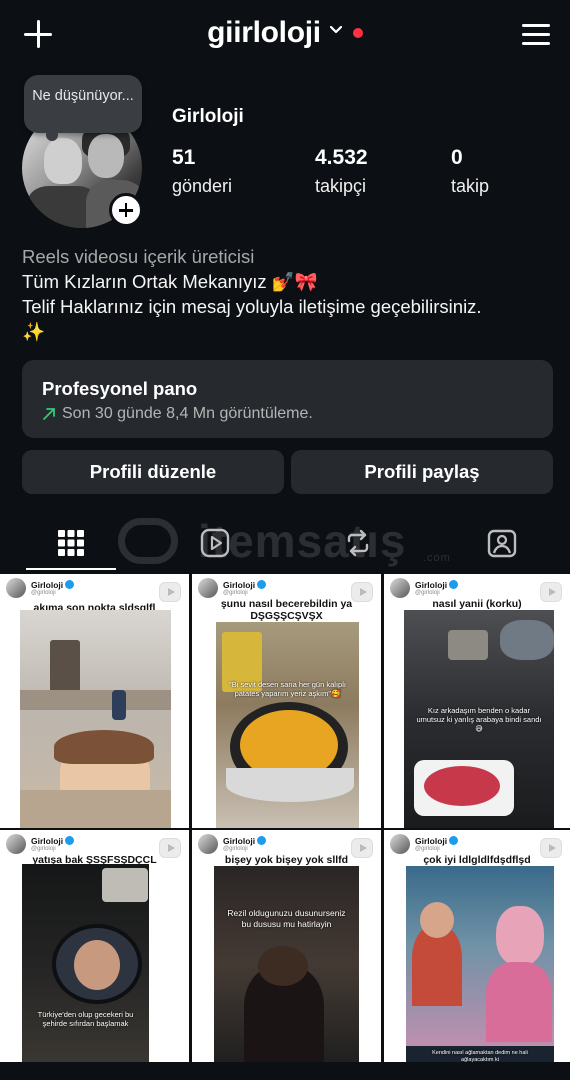 Image resolution: width=570 pixels, height=1080 pixels. What do you see at coordinates (537, 35) in the screenshot?
I see `hamburger-menu-icon` at bounding box center [537, 35].